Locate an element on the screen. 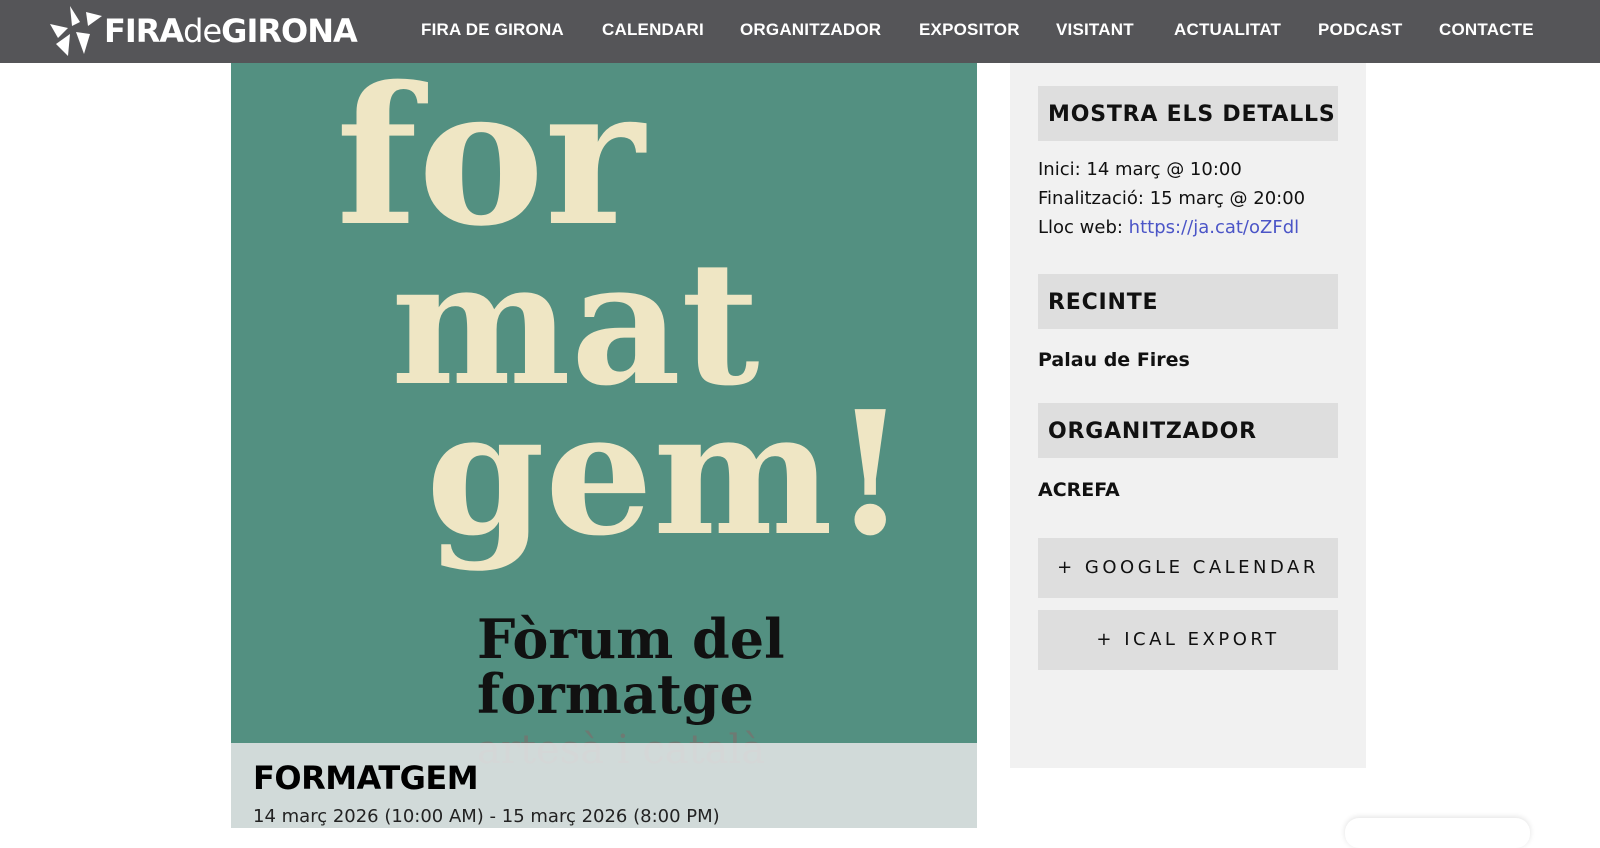  organizer-name: ACREFA is located at coordinates (1079, 490).